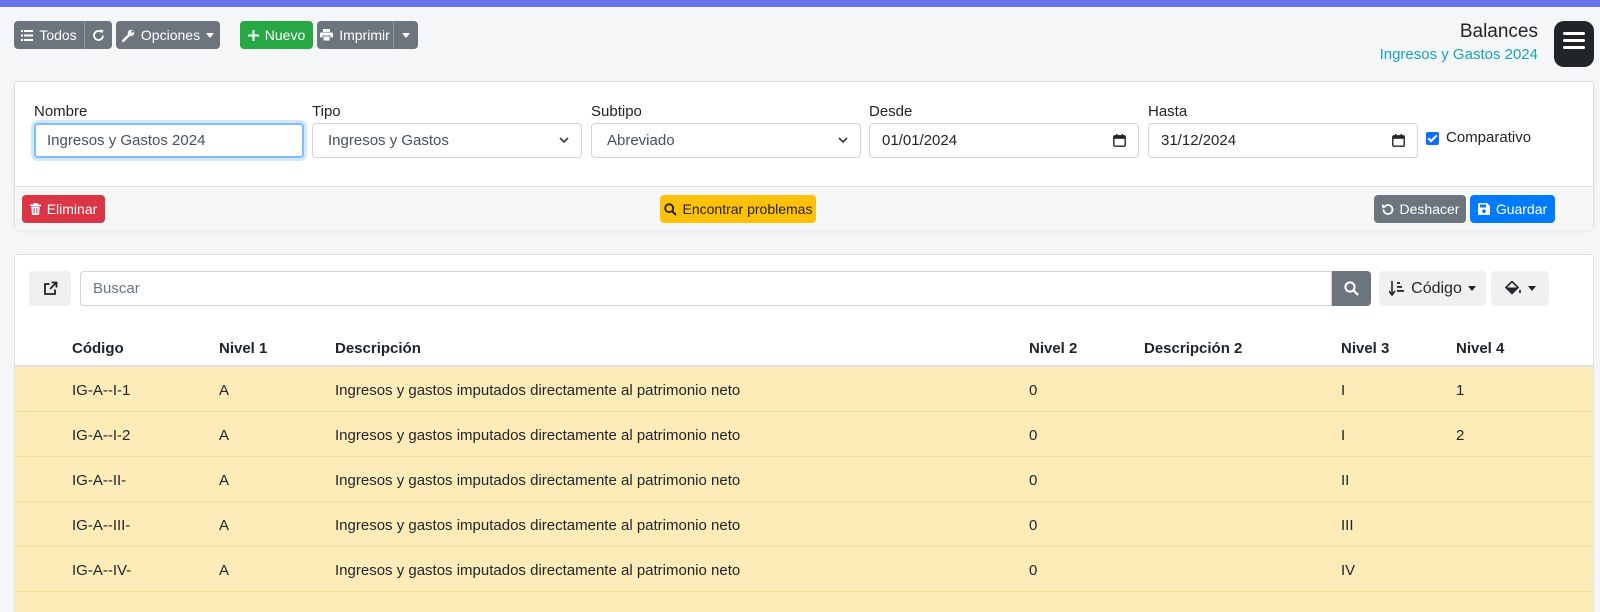  I want to click on tipo-select: Ingresos y Gastos, so click(447, 140).